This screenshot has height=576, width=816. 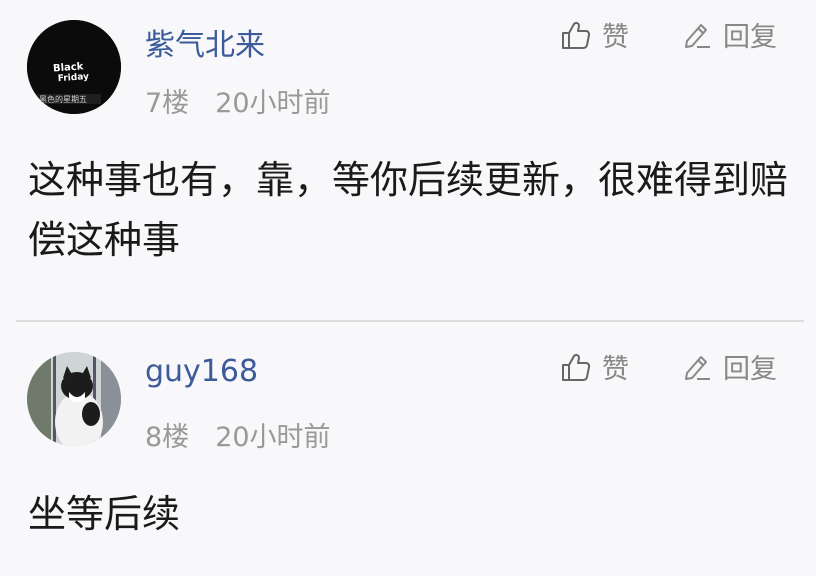 I want to click on comment-text: 坐等后续, so click(x=104, y=514).